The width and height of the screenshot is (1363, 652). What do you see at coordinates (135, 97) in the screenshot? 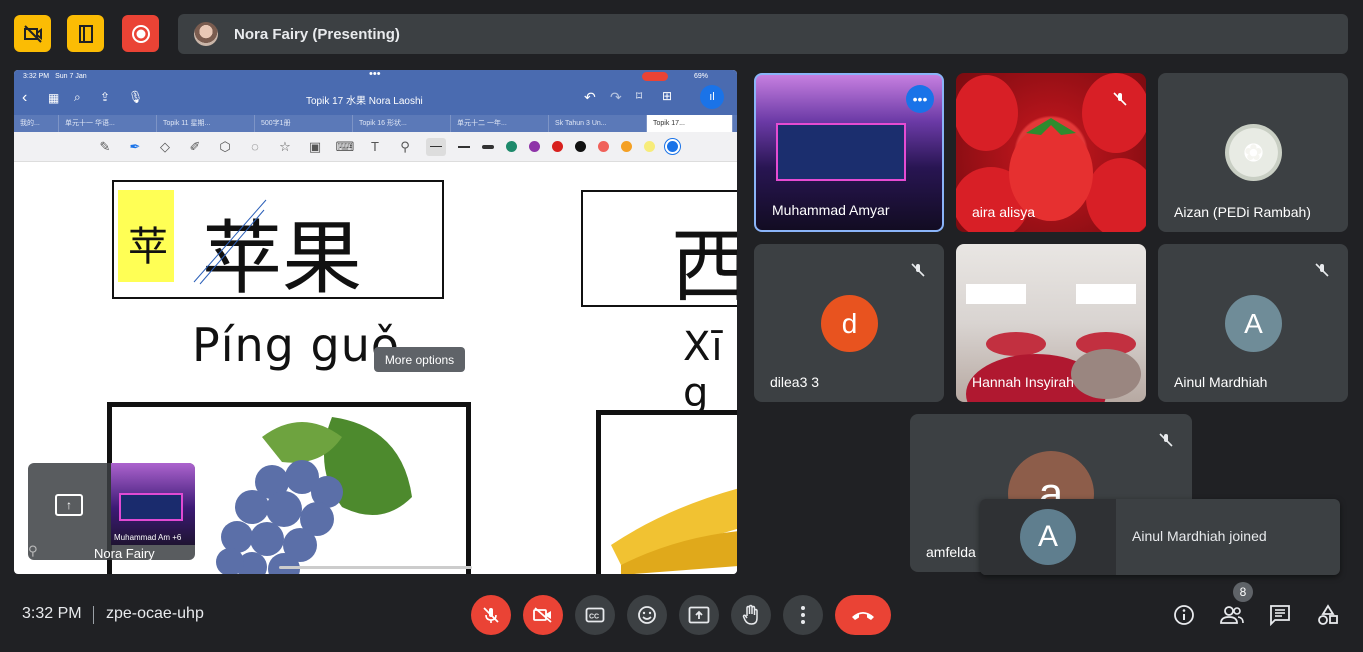
I see `mic-icon: 🎙` at bounding box center [135, 97].